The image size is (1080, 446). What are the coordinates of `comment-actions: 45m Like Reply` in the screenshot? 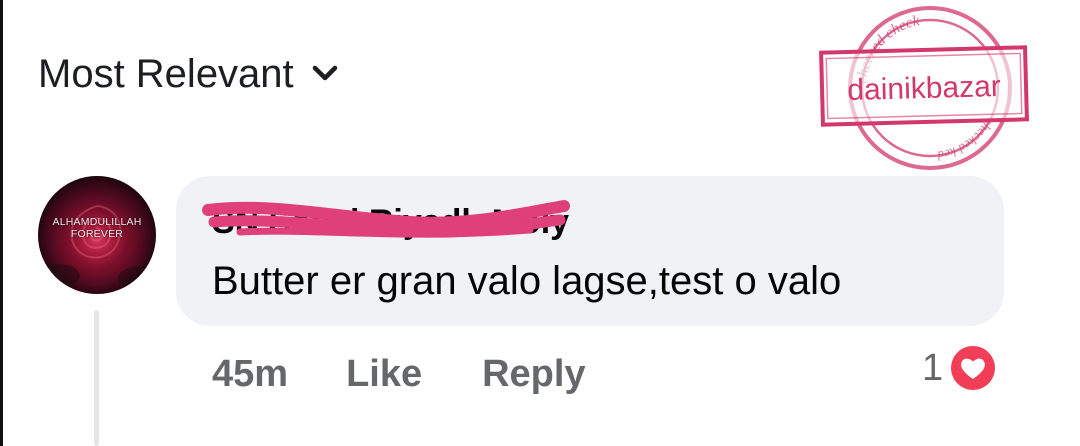 It's located at (429, 374).